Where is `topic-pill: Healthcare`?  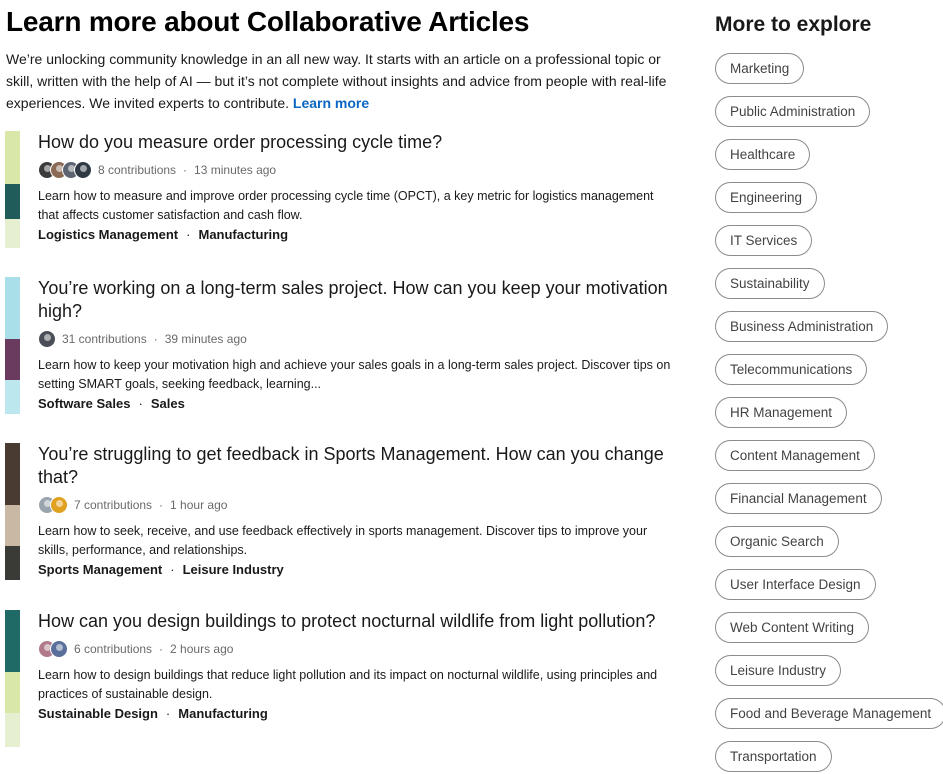 topic-pill: Healthcare is located at coordinates (763, 154).